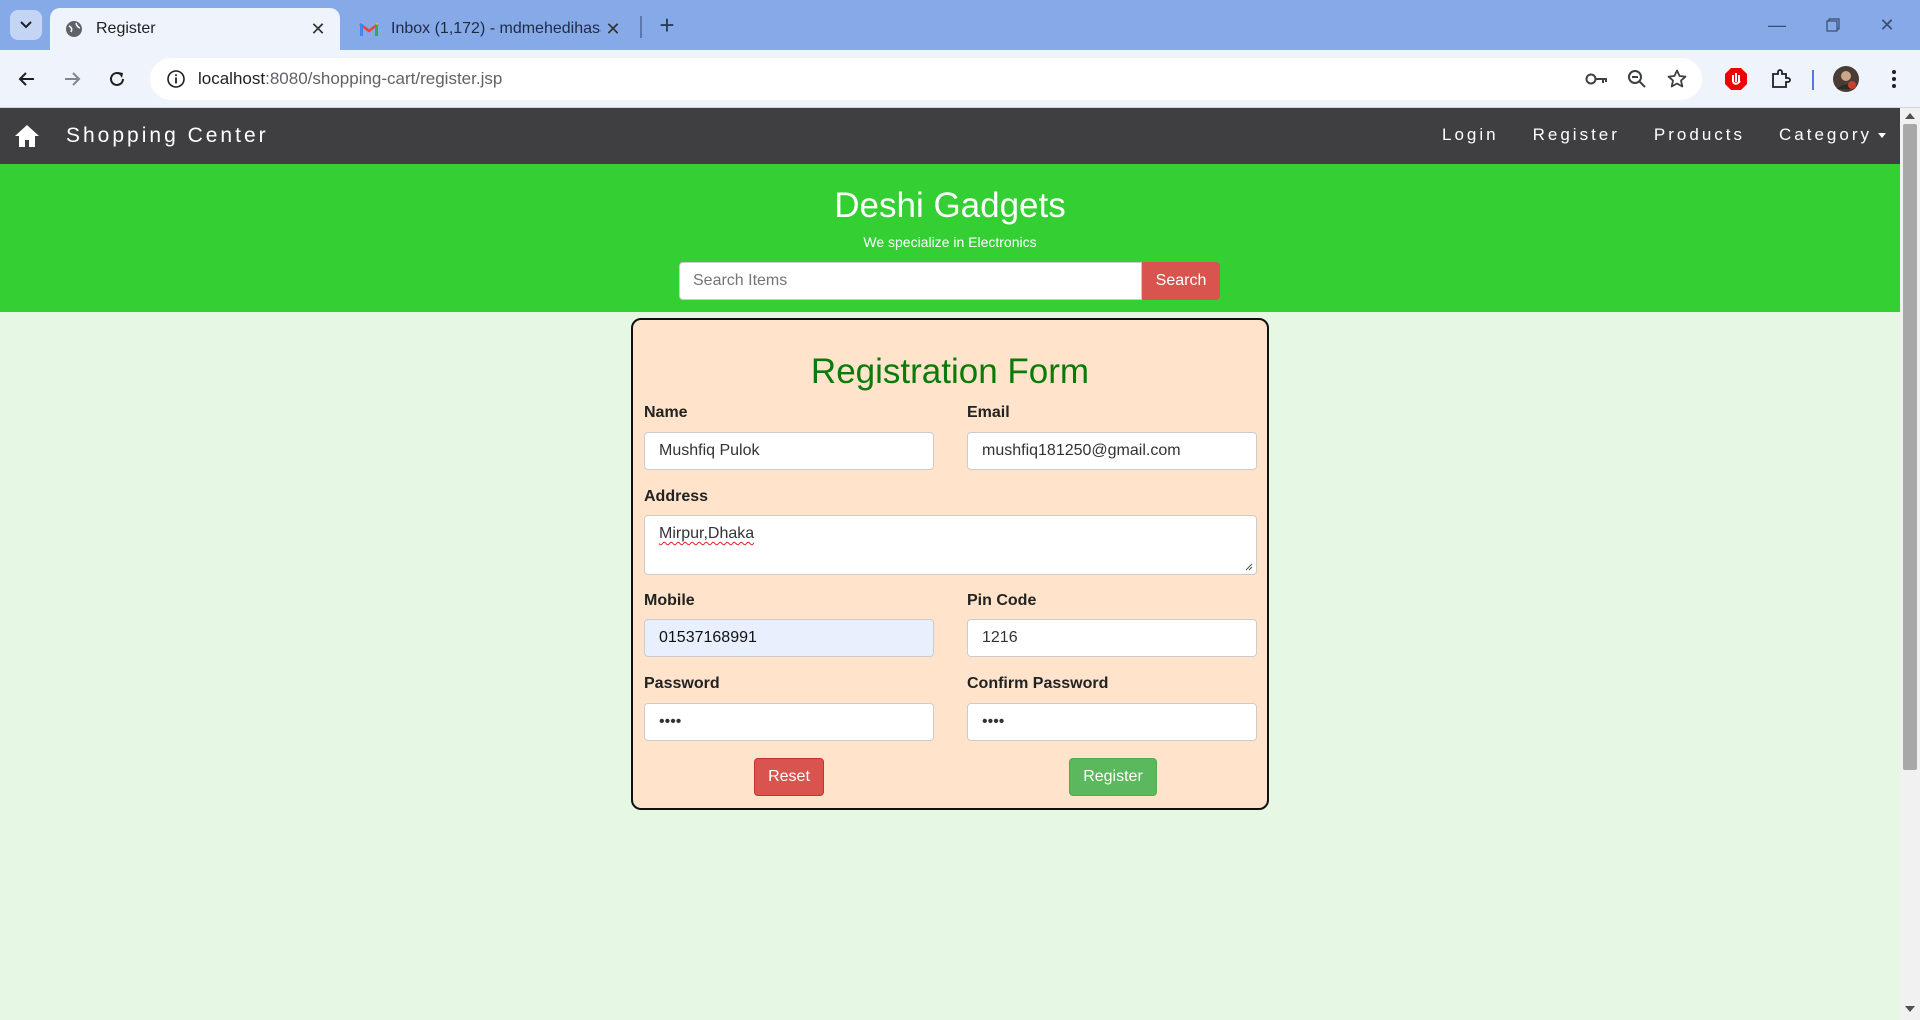 The width and height of the screenshot is (1920, 1020). Describe the element at coordinates (1825, 134) in the screenshot. I see `nav-category-label: Category` at that location.